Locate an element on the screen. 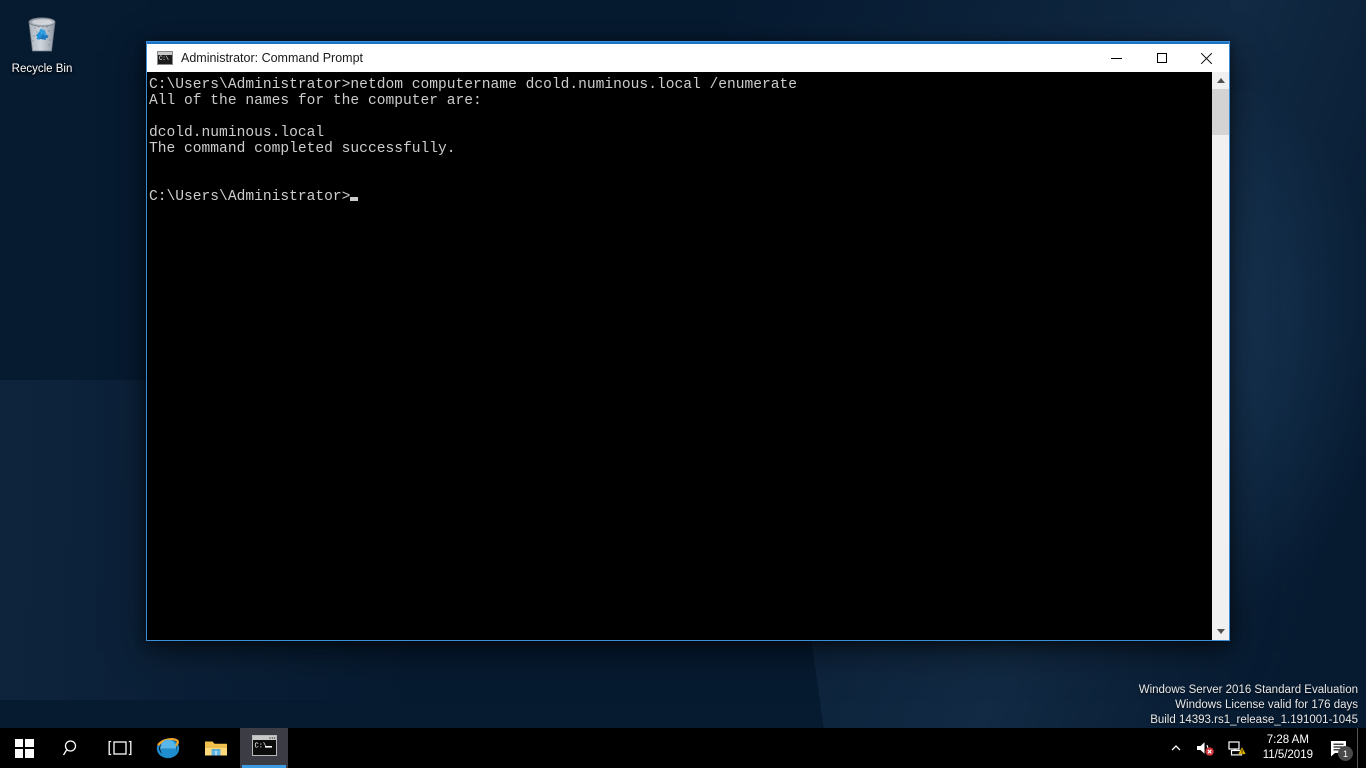 This screenshot has height=768, width=1366. scroll-up-icon is located at coordinates (1220, 80).